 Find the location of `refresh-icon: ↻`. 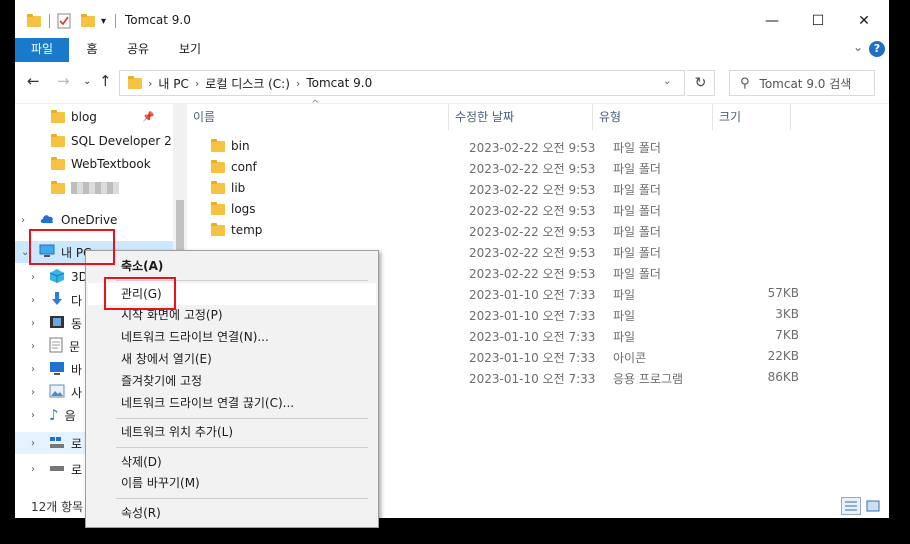

refresh-icon: ↻ is located at coordinates (701, 83).